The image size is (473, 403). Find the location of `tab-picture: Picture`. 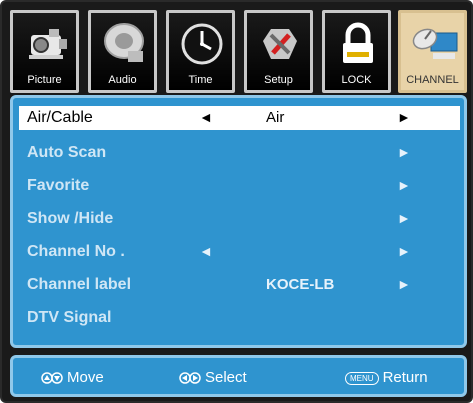

tab-picture: Picture is located at coordinates (44, 51).